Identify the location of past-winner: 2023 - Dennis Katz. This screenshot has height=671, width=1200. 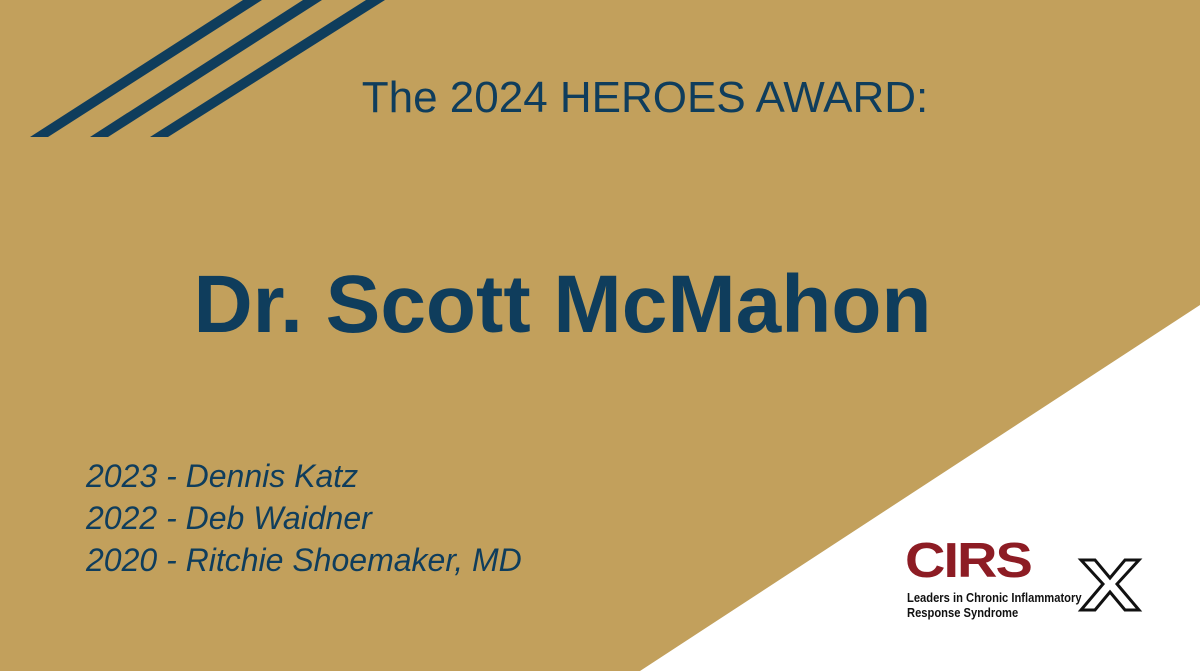
(222, 476).